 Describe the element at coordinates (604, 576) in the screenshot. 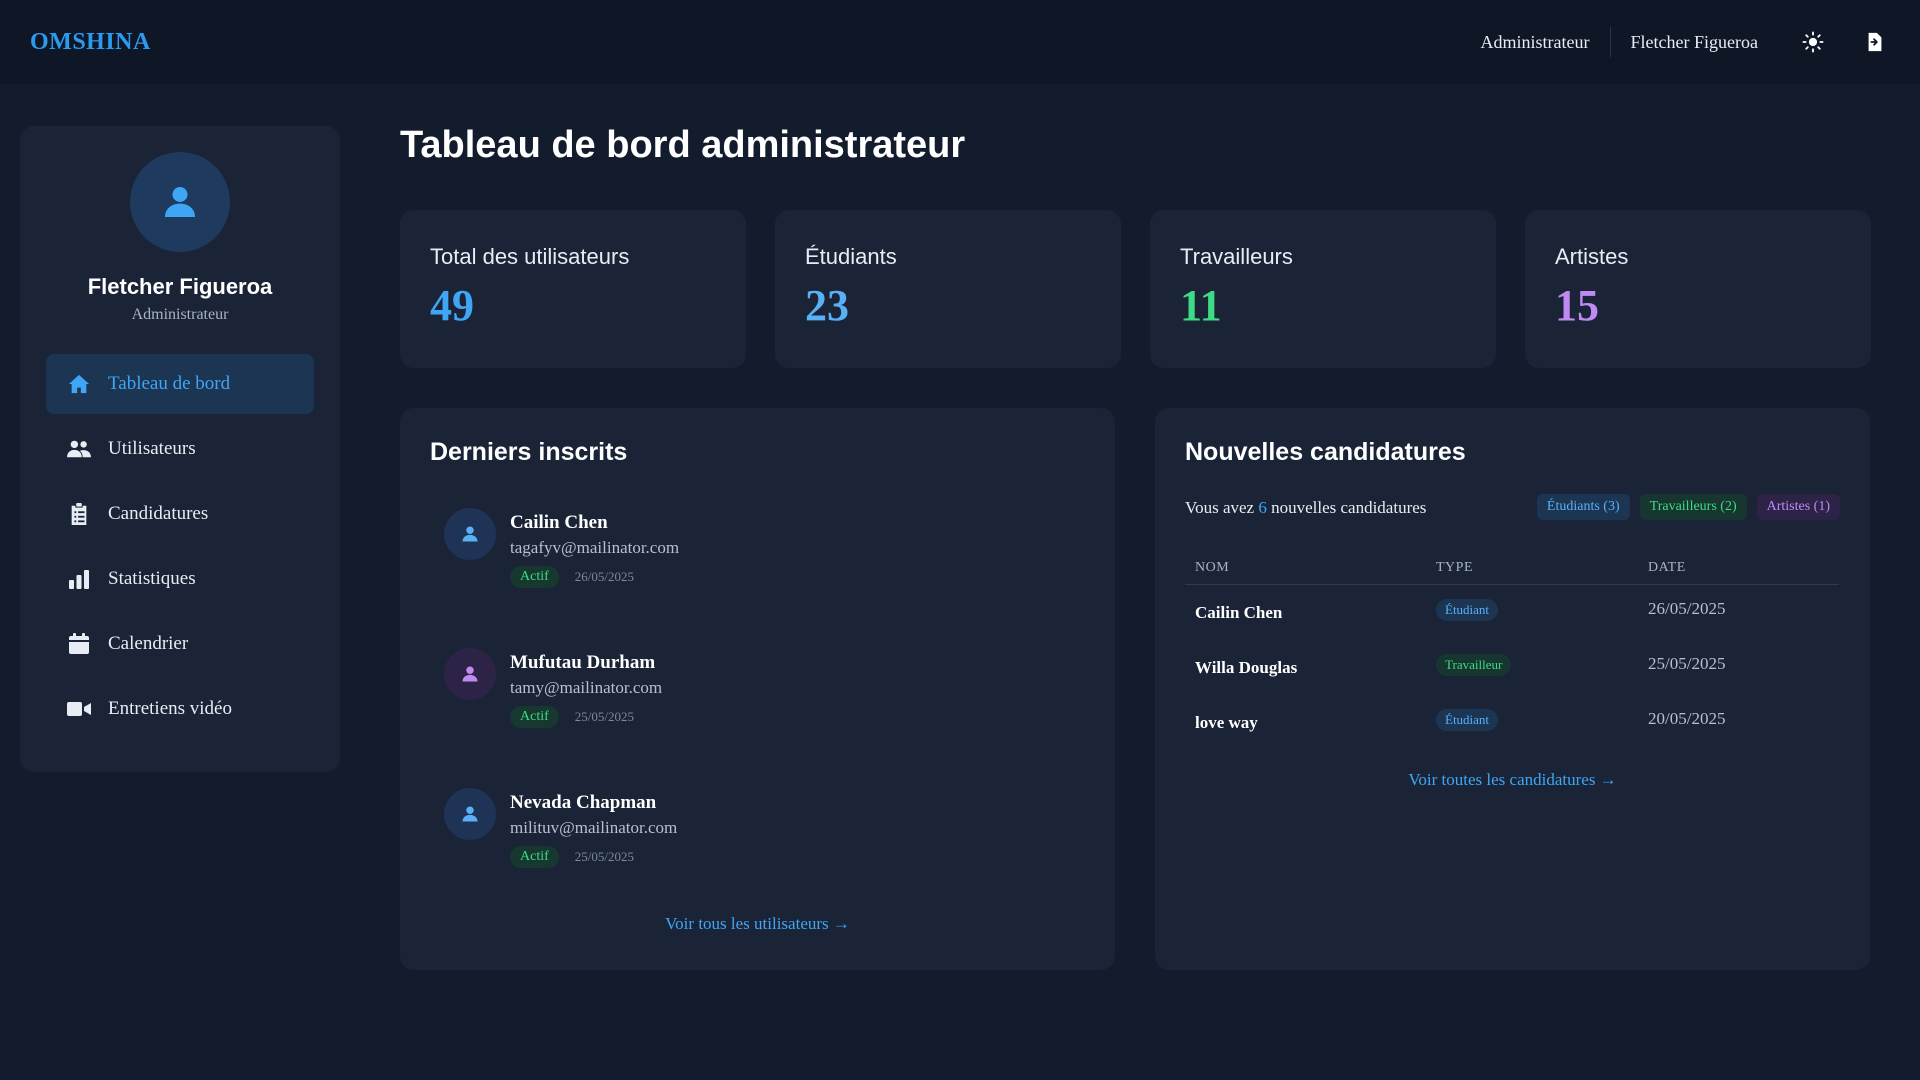

I see `user-date: 26/05/2025` at that location.